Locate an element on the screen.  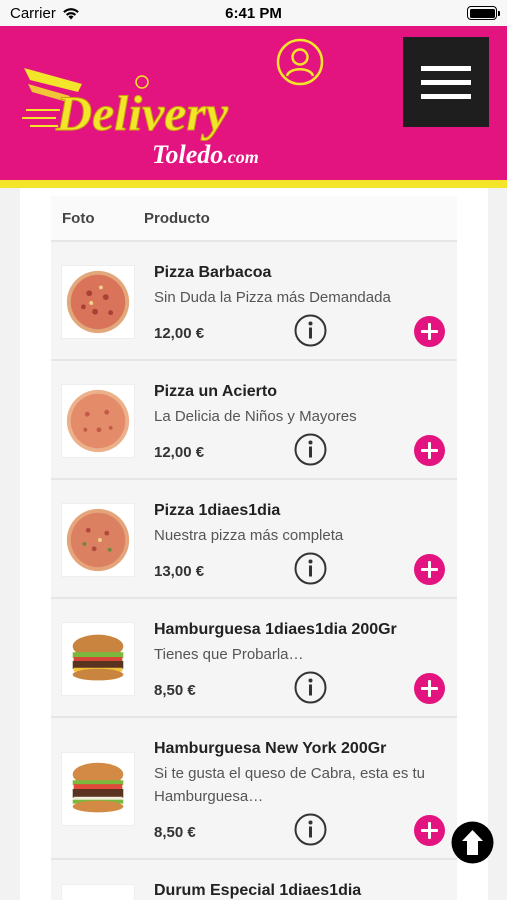
user-circle-icon is located at coordinates (300, 62).